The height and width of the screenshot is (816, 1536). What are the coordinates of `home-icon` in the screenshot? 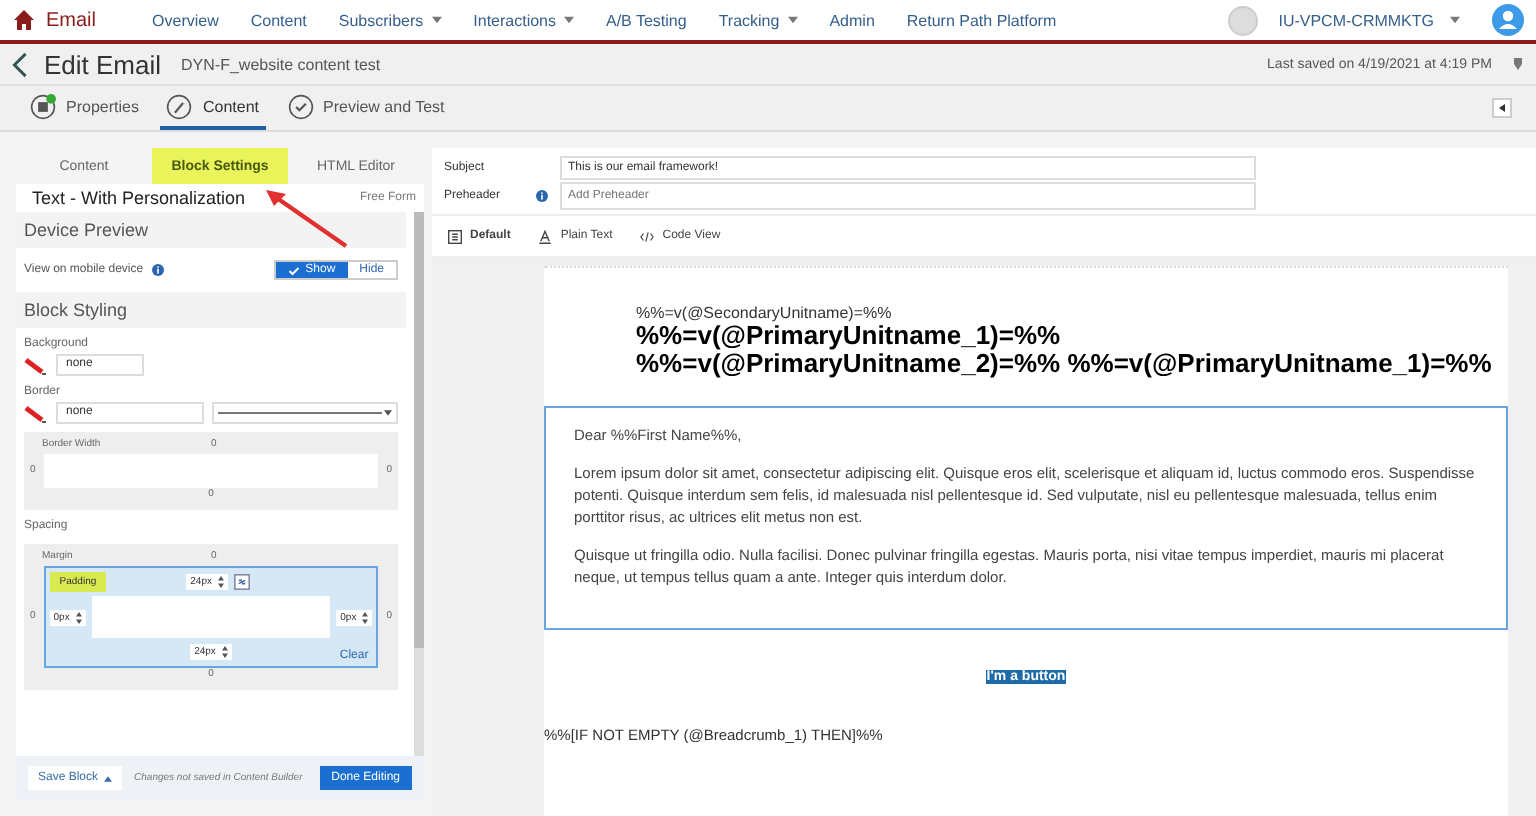 It's located at (24, 20).